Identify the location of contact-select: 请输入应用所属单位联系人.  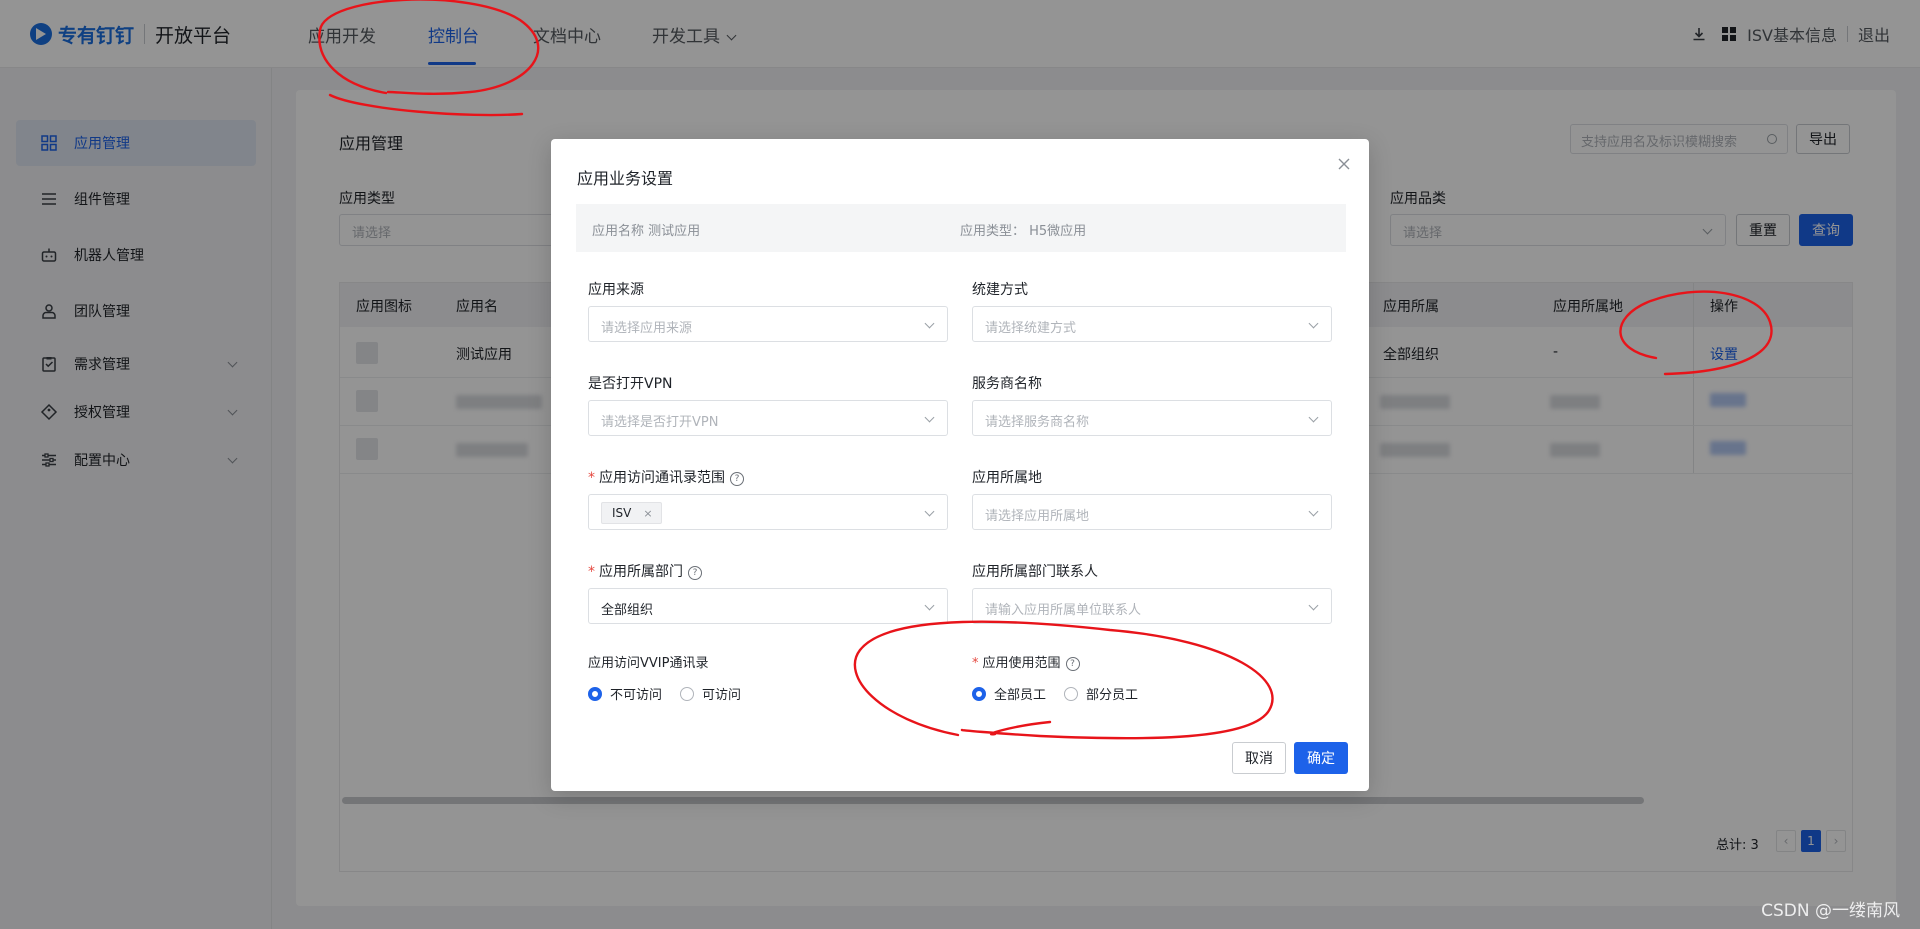
(1152, 606).